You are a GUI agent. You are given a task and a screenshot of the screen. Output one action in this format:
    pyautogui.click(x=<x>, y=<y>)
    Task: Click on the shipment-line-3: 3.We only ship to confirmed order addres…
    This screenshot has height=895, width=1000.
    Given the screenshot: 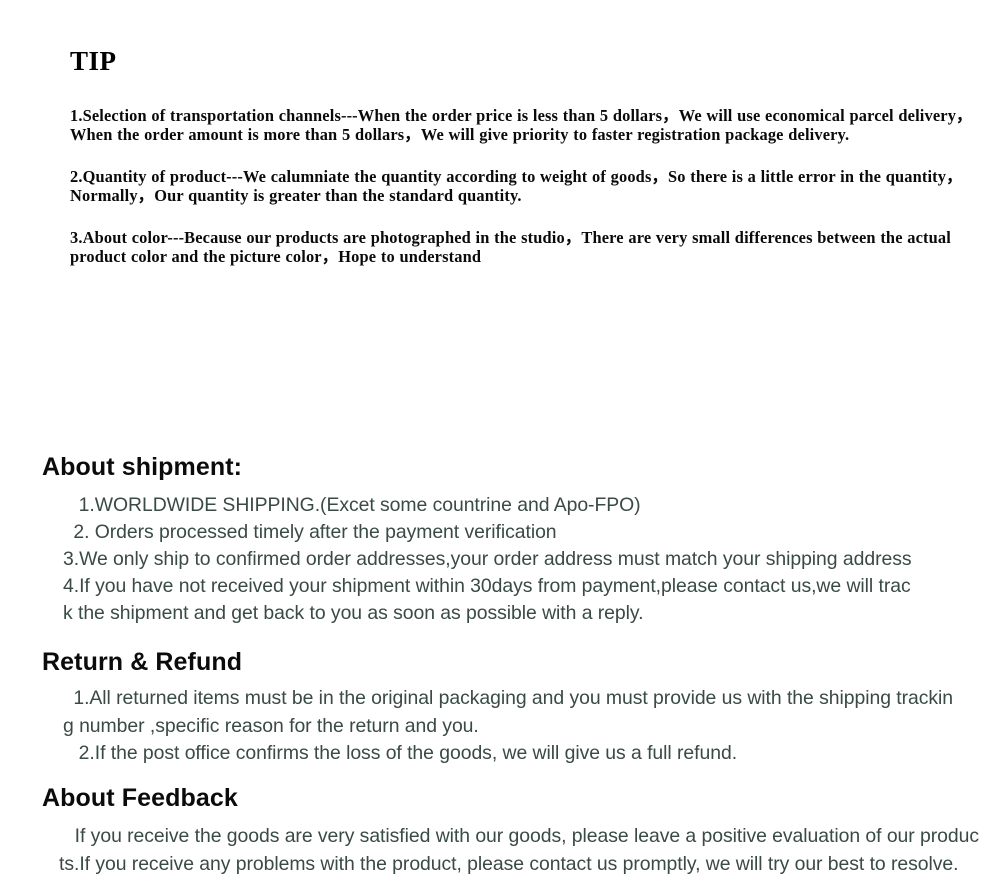 What is the action you would take?
    pyautogui.click(x=487, y=559)
    